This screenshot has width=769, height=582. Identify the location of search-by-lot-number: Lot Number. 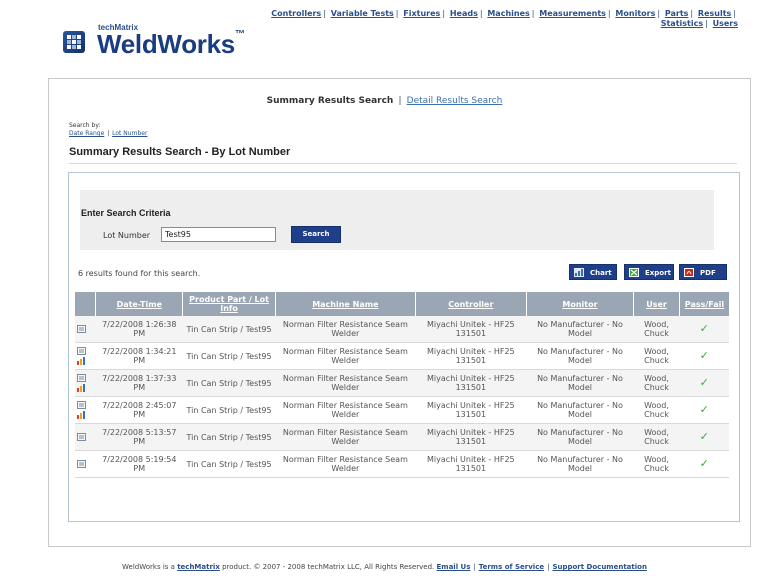
(129, 133).